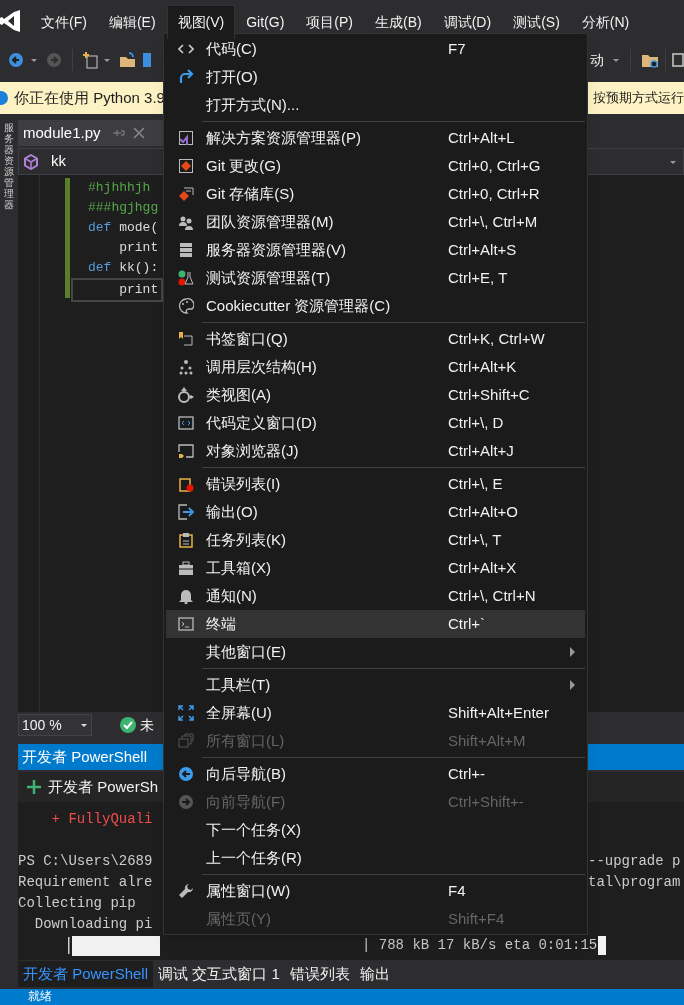 The width and height of the screenshot is (684, 1005). I want to click on menu-item: 服务器资源管理器(V) Ctrl+Alt+S, so click(375, 250).